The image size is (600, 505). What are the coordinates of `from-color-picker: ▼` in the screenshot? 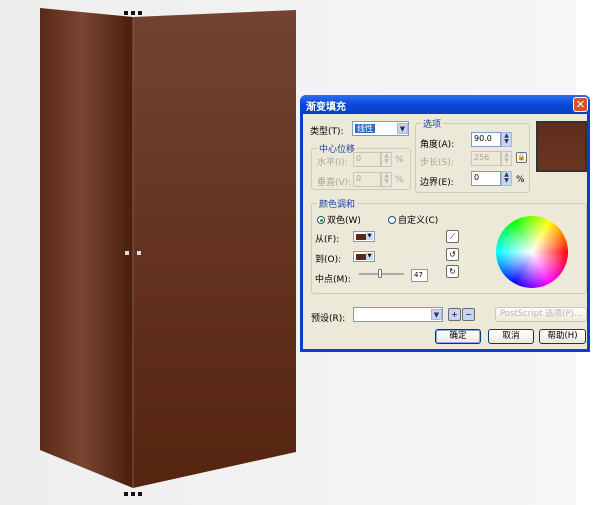 It's located at (364, 236).